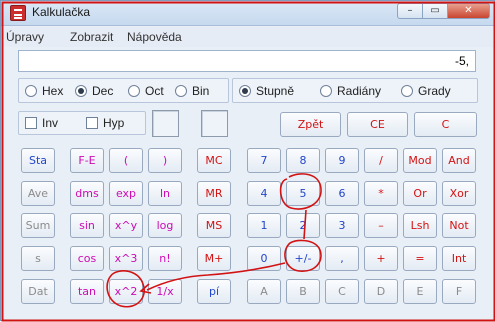 The height and width of the screenshot is (322, 495). What do you see at coordinates (126, 160) in the screenshot?
I see `open-paren-button: (` at bounding box center [126, 160].